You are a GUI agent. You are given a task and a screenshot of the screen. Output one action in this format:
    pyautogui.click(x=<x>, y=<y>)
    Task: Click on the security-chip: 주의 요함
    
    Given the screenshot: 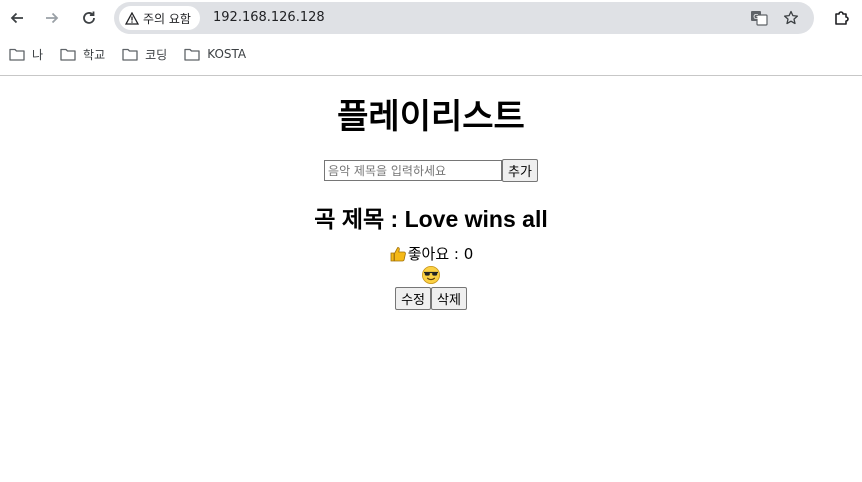 What is the action you would take?
    pyautogui.click(x=159, y=18)
    